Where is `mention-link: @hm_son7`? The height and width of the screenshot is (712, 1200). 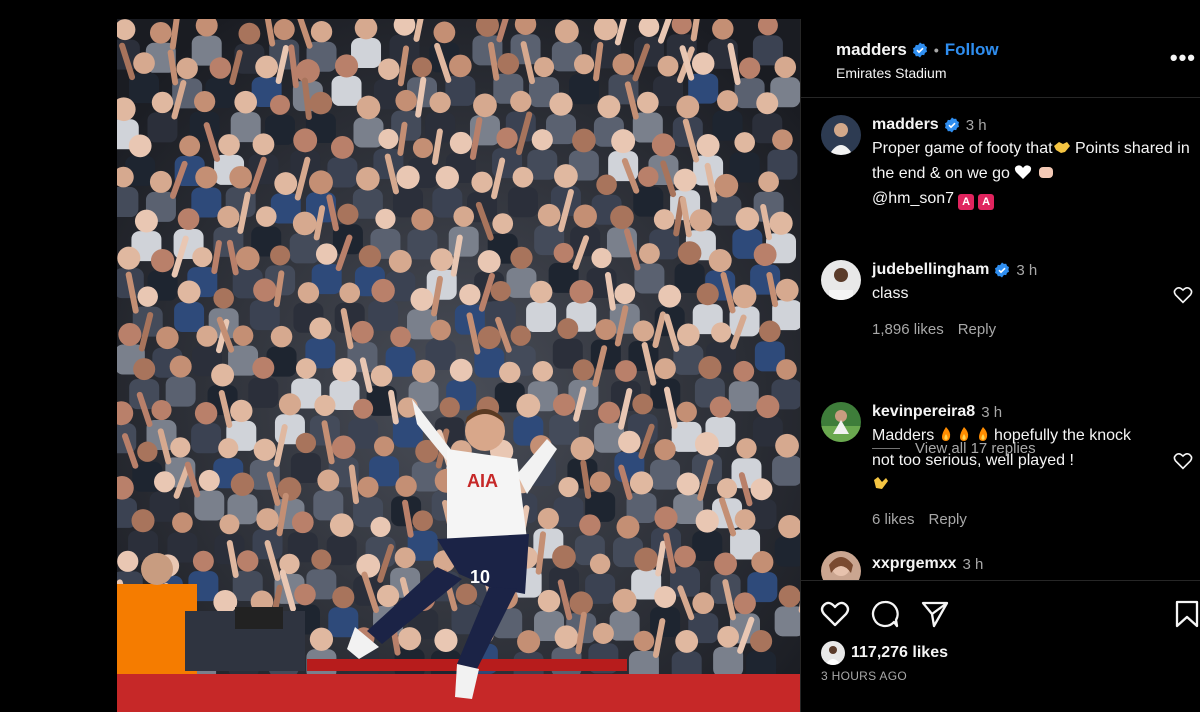
mention-link: @hm_son7 is located at coordinates (913, 198).